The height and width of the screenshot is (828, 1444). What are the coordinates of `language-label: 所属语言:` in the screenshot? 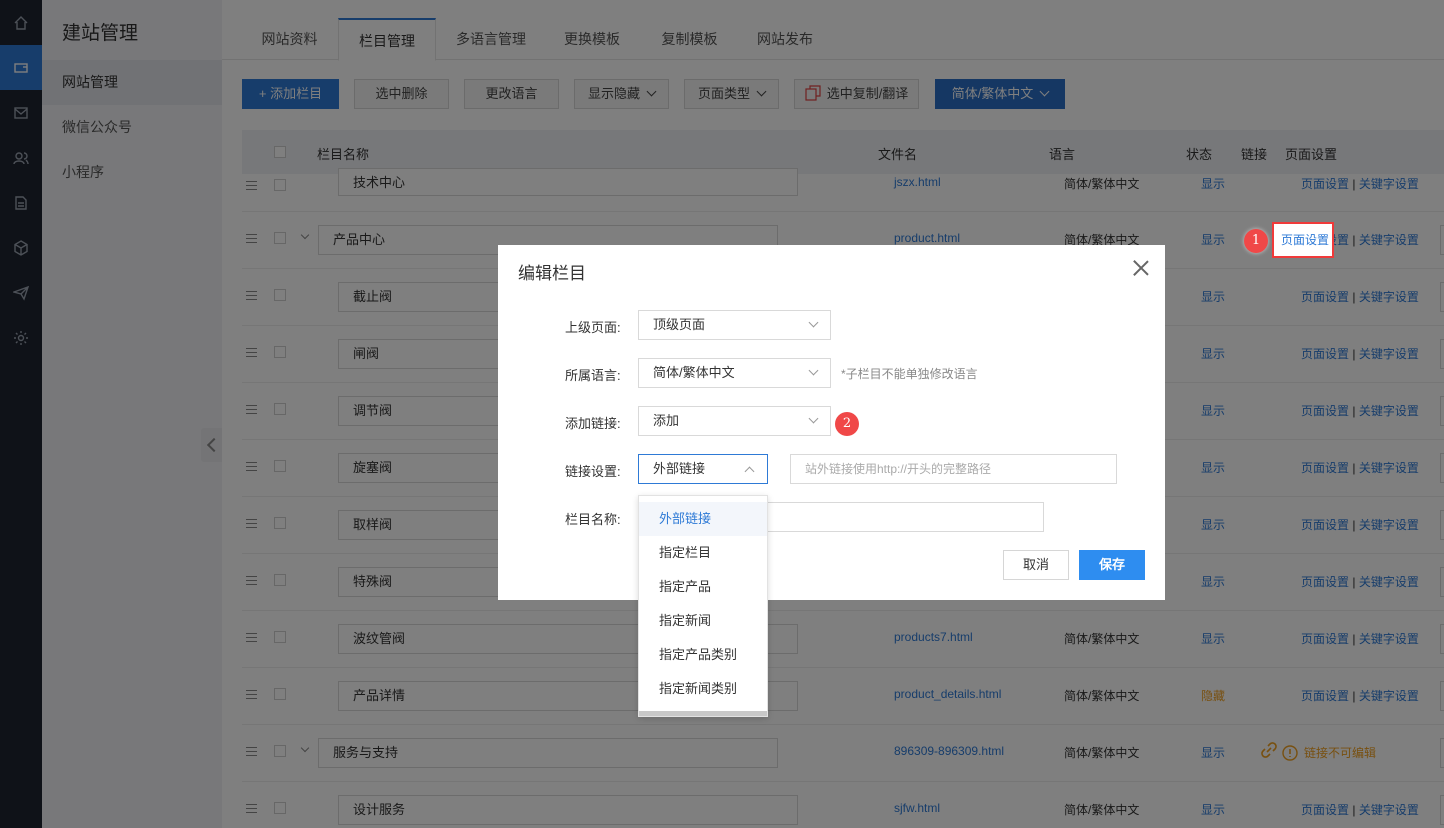 It's located at (593, 375).